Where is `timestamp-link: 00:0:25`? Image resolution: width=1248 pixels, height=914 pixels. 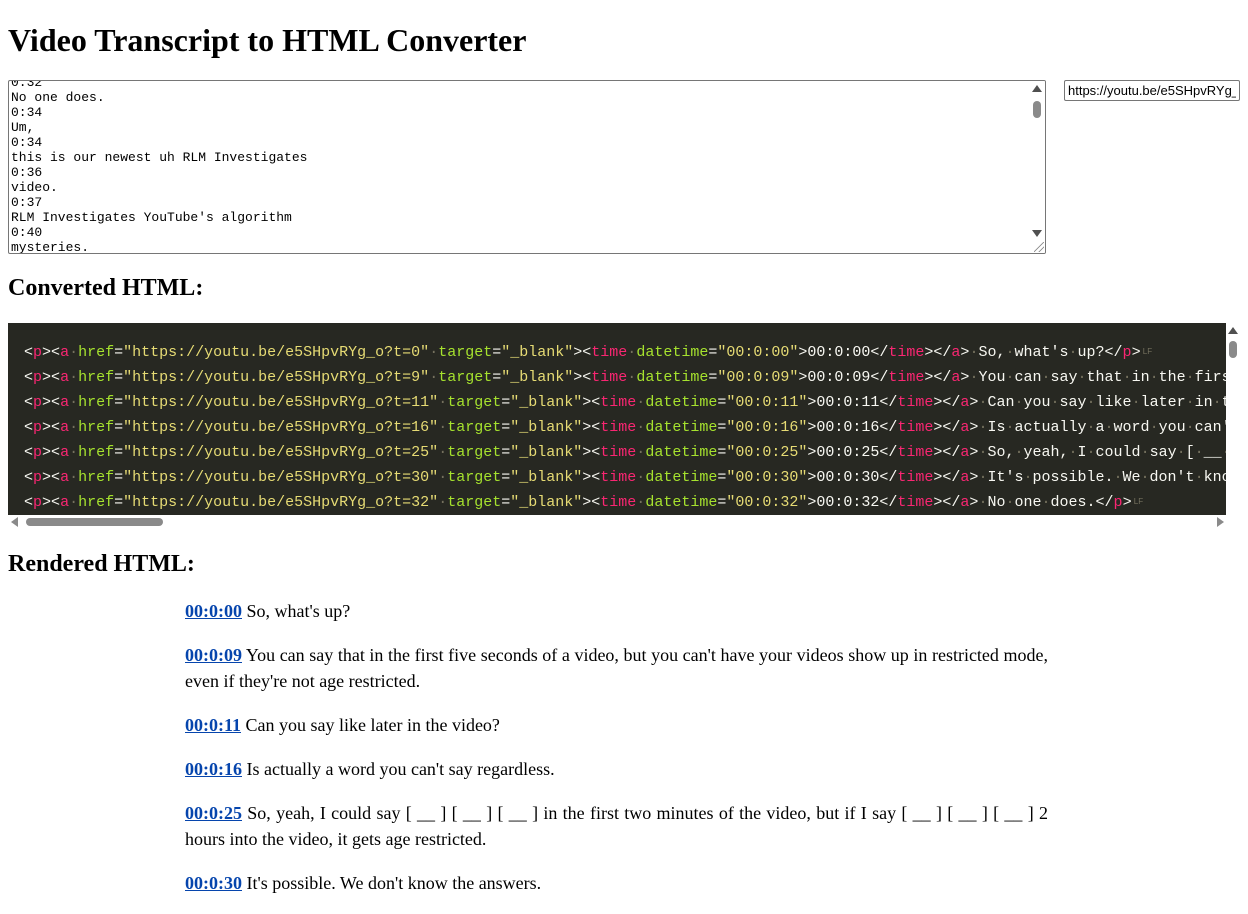 timestamp-link: 00:0:25 is located at coordinates (213, 813).